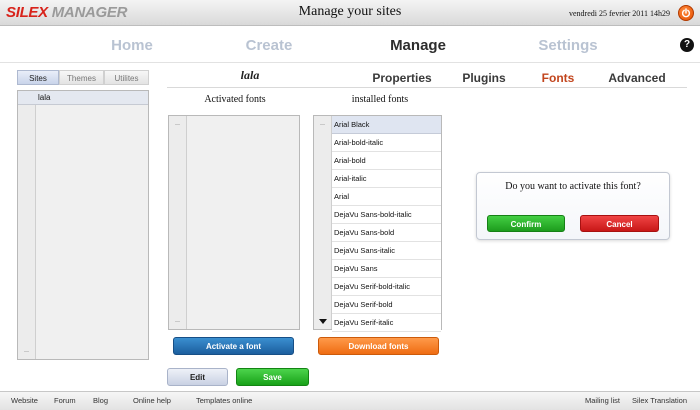 The height and width of the screenshot is (410, 700). I want to click on activate-font-button: Activate a font, so click(233, 346).